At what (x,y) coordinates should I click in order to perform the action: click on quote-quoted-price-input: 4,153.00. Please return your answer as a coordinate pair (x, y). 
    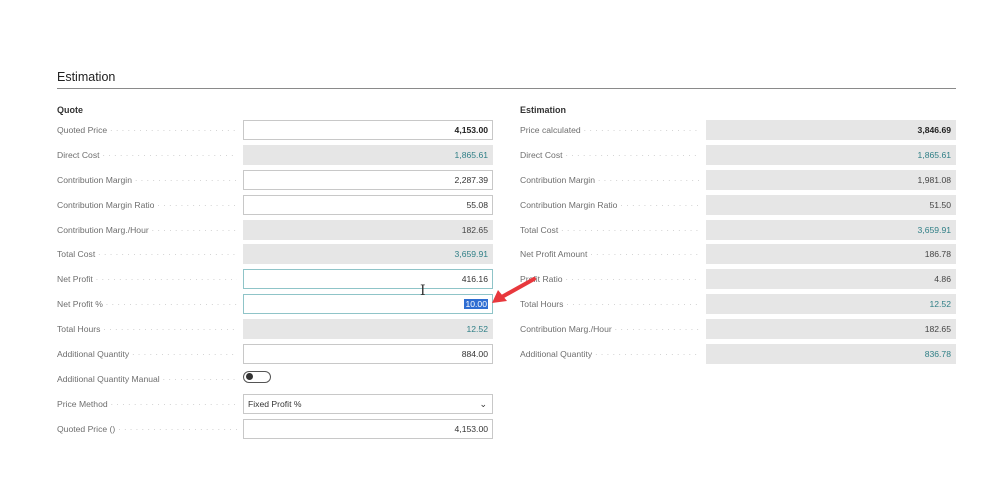
    Looking at the image, I should click on (368, 130).